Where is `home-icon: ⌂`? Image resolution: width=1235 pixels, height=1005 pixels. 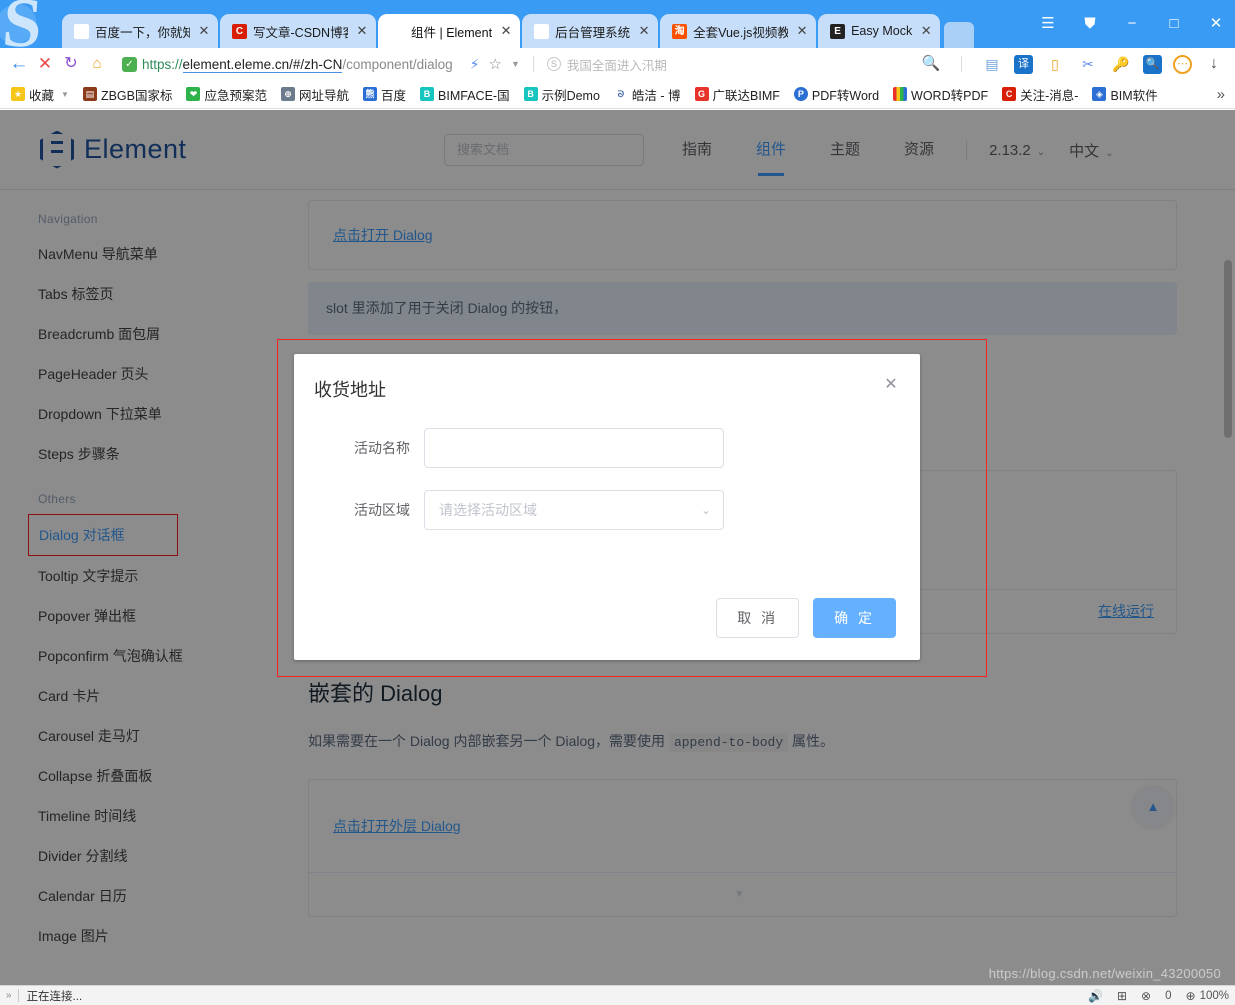 home-icon: ⌂ is located at coordinates (97, 64).